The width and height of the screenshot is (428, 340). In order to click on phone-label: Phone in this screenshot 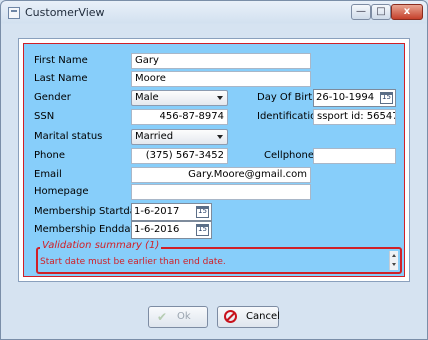, I will do `click(49, 155)`.